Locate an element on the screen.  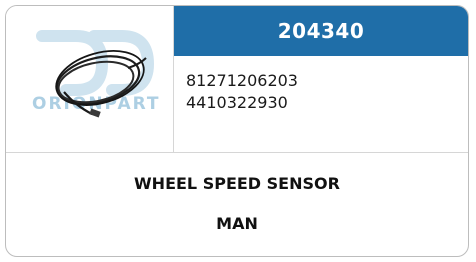
part-code: 204340 is located at coordinates (321, 31).